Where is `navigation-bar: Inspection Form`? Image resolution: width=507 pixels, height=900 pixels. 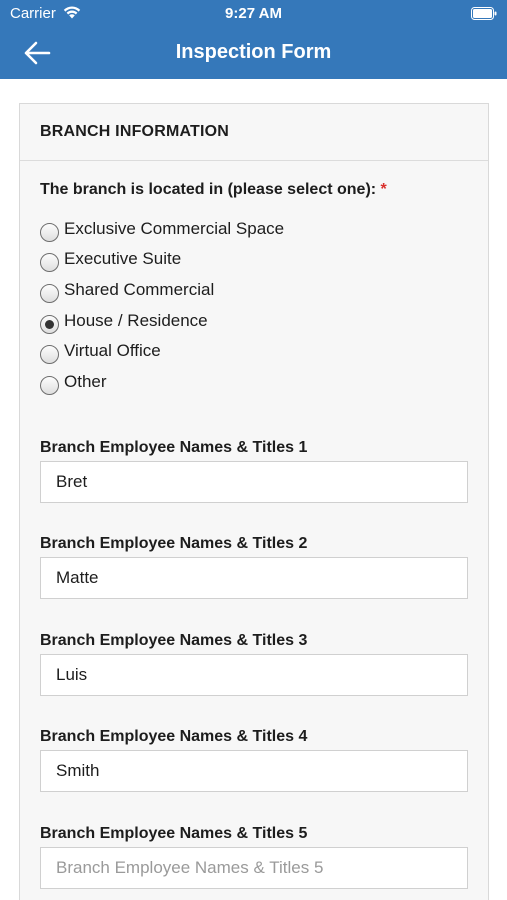 navigation-bar: Inspection Form is located at coordinates (253, 53).